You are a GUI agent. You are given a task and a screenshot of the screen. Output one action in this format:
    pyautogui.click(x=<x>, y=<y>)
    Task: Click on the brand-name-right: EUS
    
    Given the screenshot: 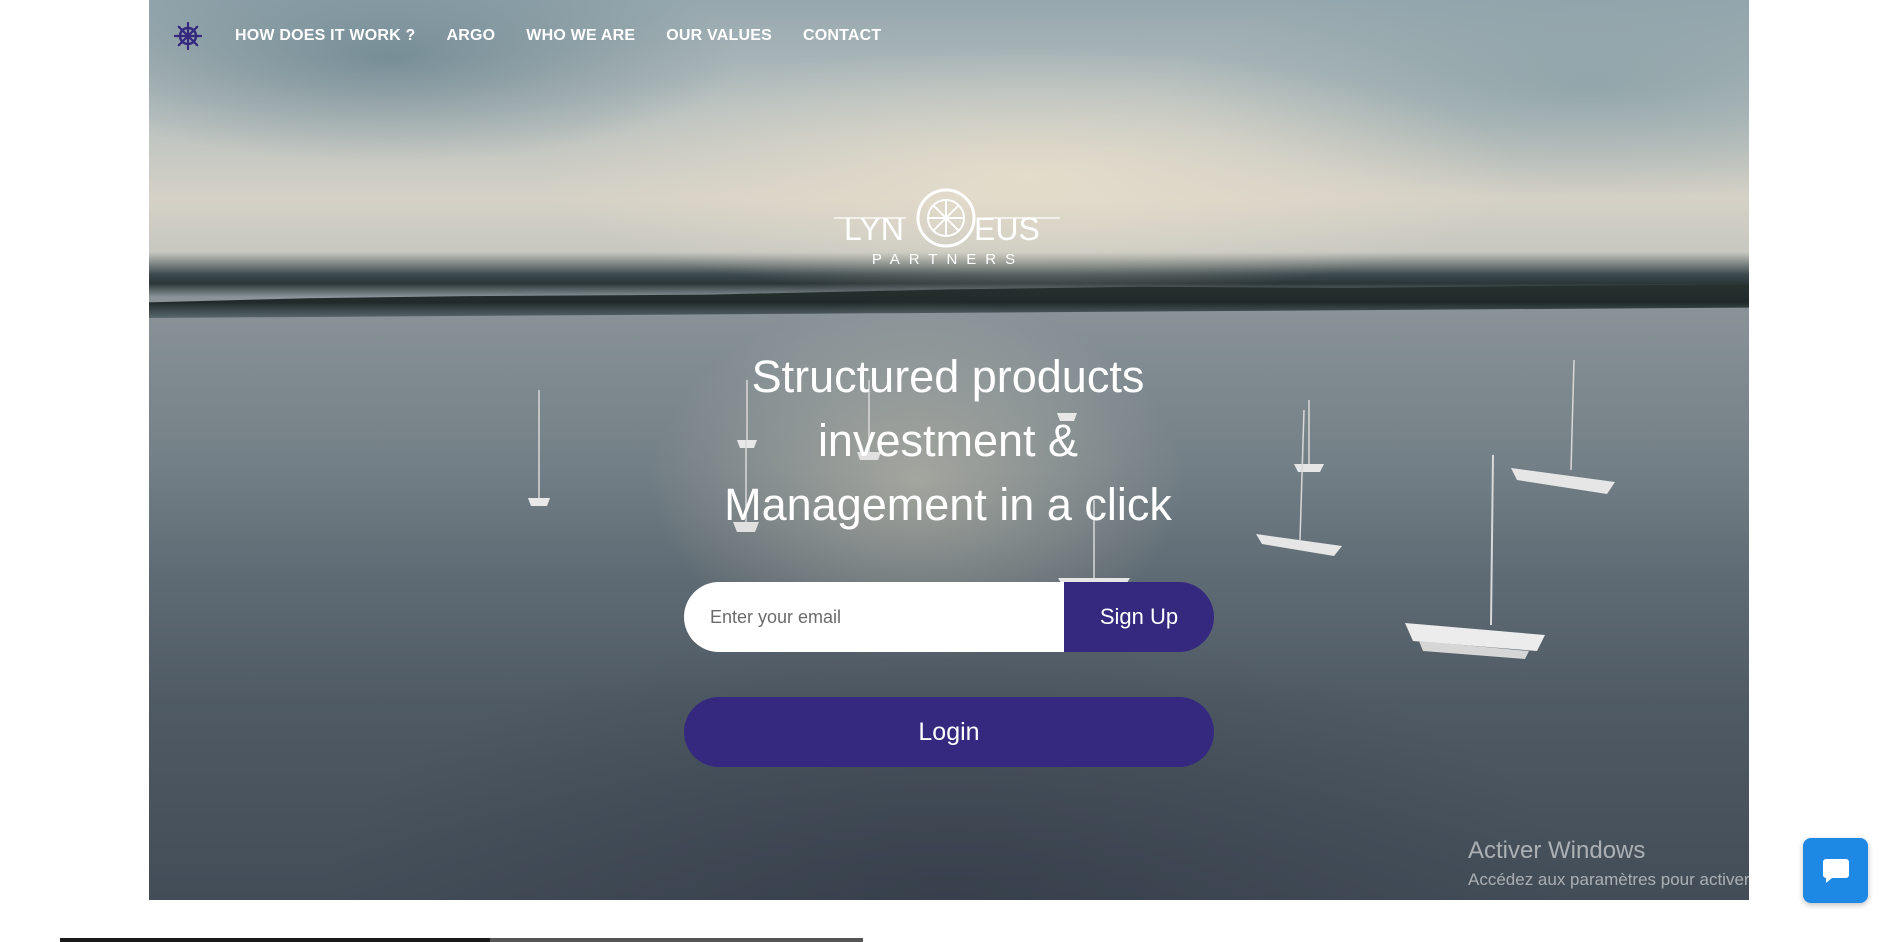 What is the action you would take?
    pyautogui.click(x=1007, y=229)
    